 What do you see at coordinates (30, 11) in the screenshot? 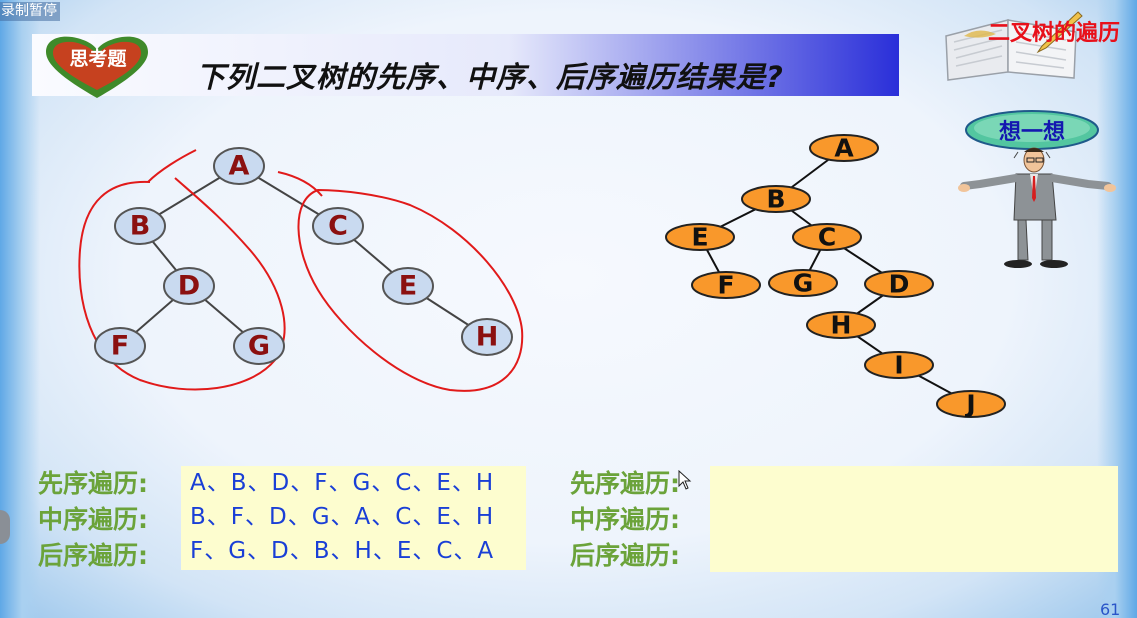
I see `recording-status: 录制暂停` at bounding box center [30, 11].